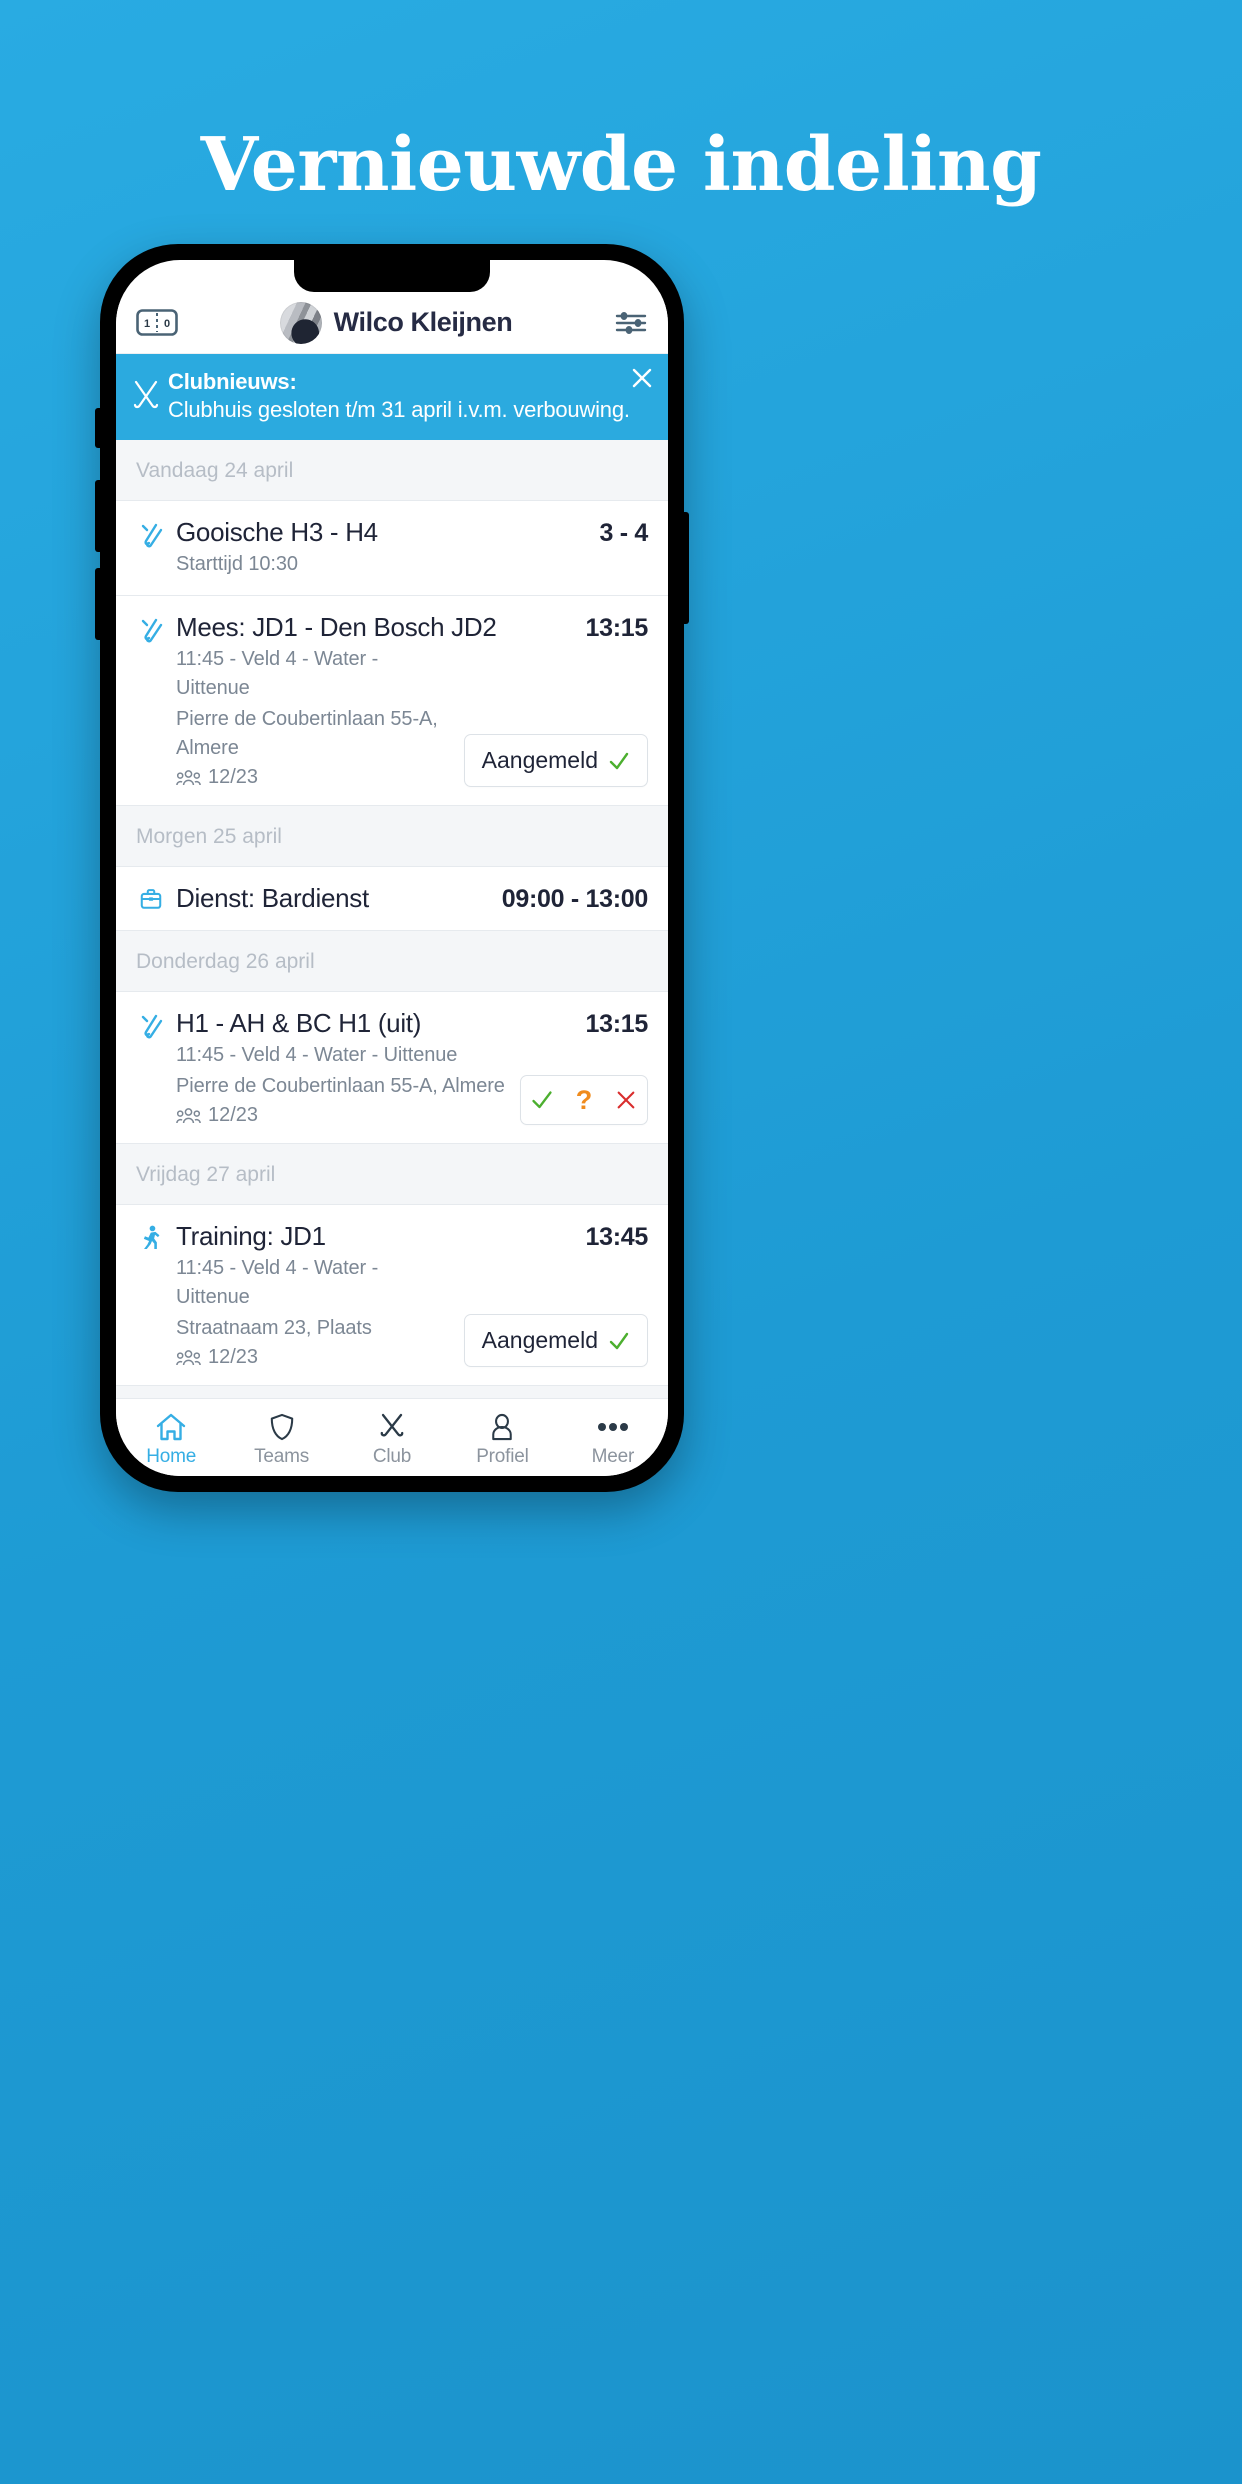  What do you see at coordinates (423, 322) in the screenshot?
I see `user-name: Wilco Kleijnen` at bounding box center [423, 322].